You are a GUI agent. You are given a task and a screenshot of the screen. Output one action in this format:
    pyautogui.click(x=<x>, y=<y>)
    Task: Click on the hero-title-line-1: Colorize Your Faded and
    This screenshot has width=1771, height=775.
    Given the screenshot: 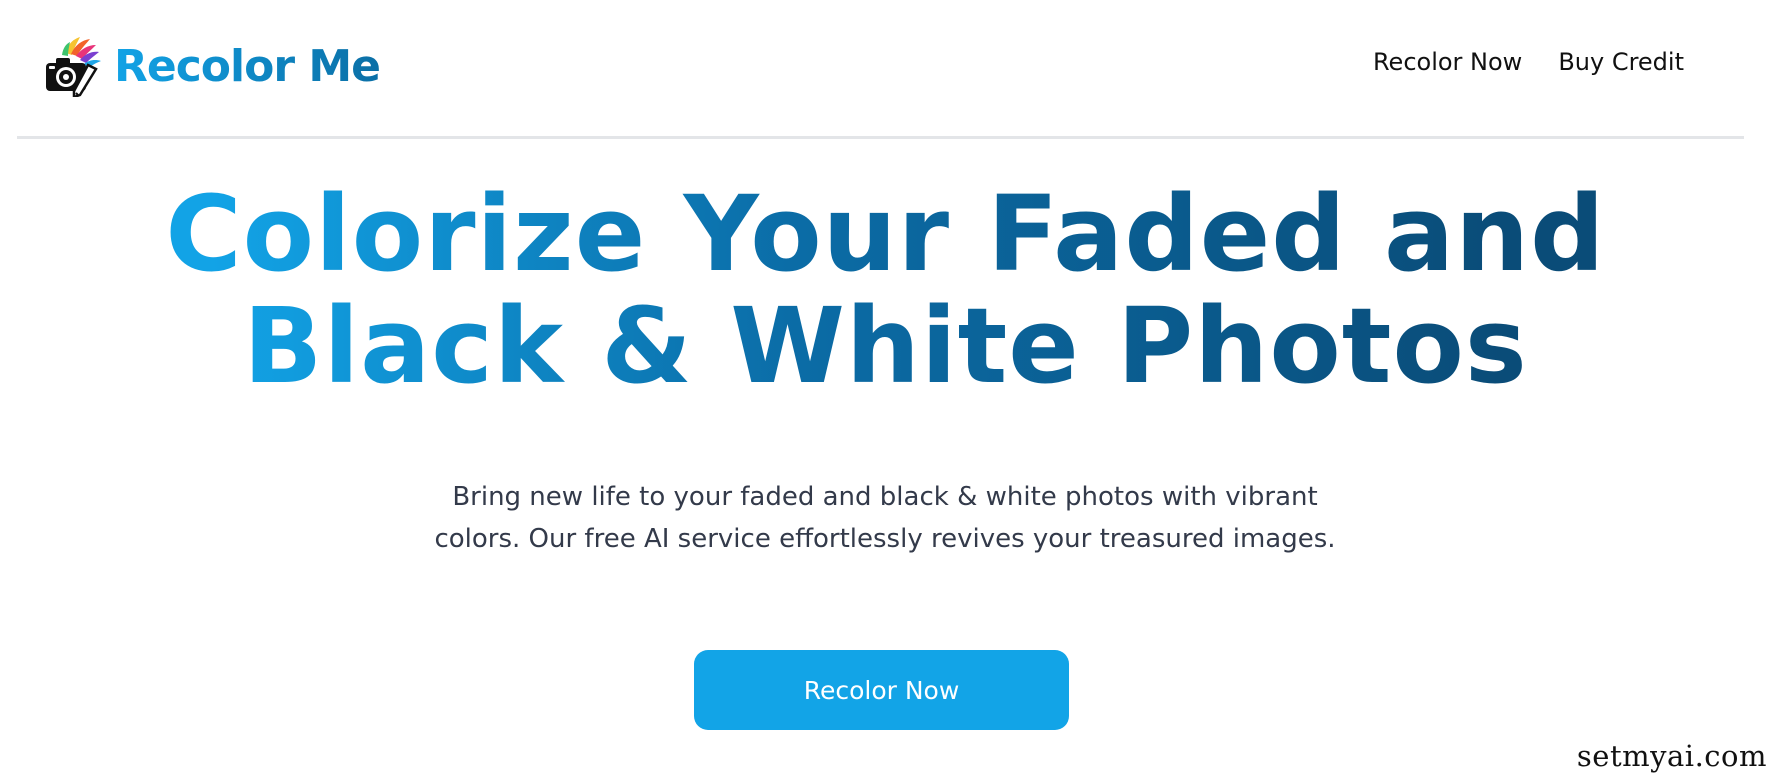 What is the action you would take?
    pyautogui.click(x=885, y=234)
    